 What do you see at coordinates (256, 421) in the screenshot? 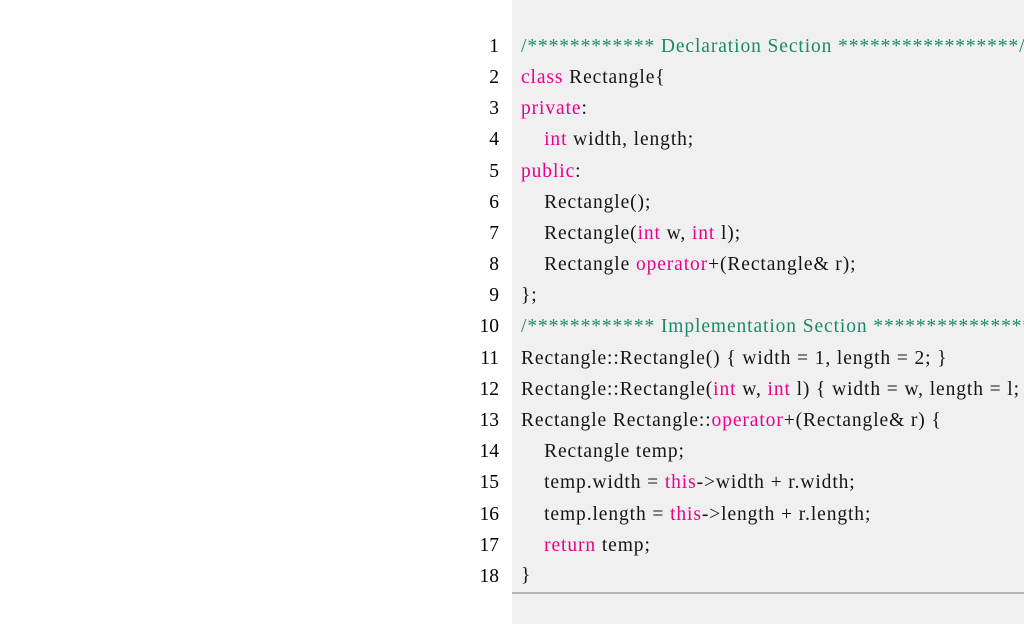
I see `line-number: 13` at bounding box center [256, 421].